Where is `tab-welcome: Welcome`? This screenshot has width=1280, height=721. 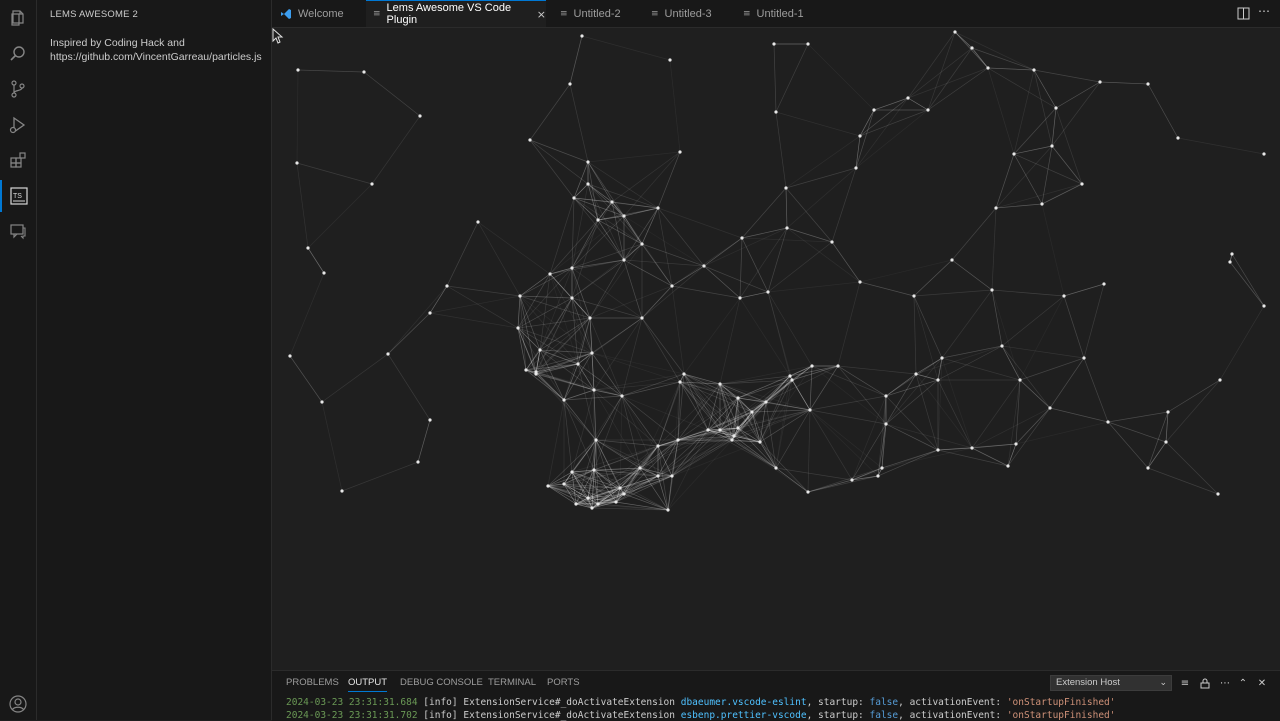
tab-welcome: Welcome is located at coordinates (326, 13).